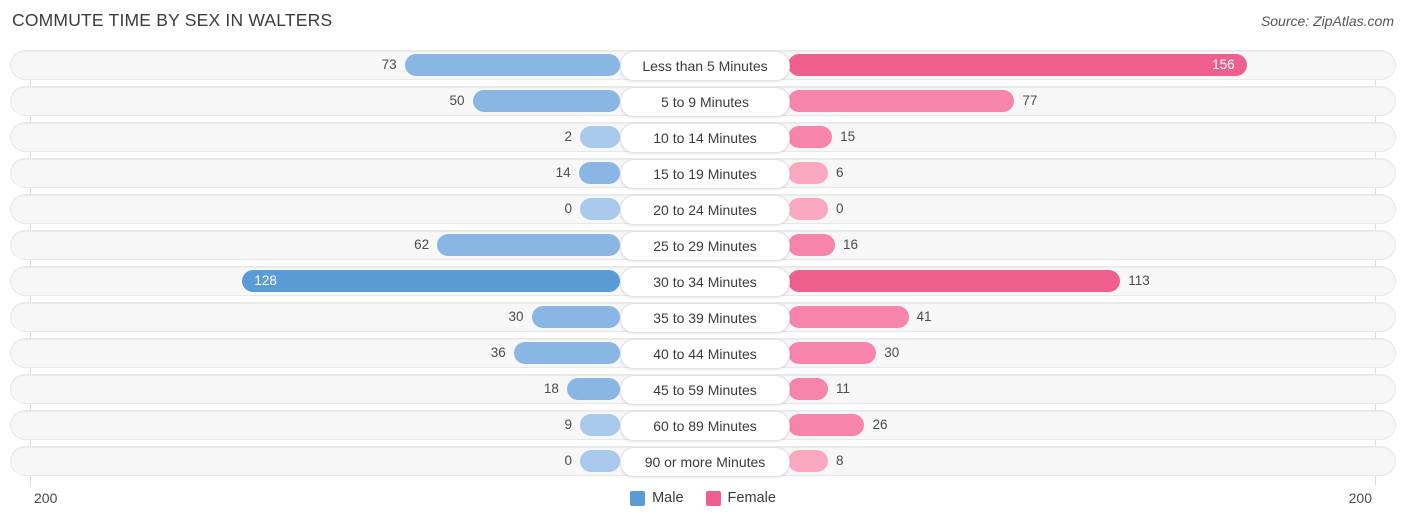  I want to click on bar-value-male: 9, so click(568, 424).